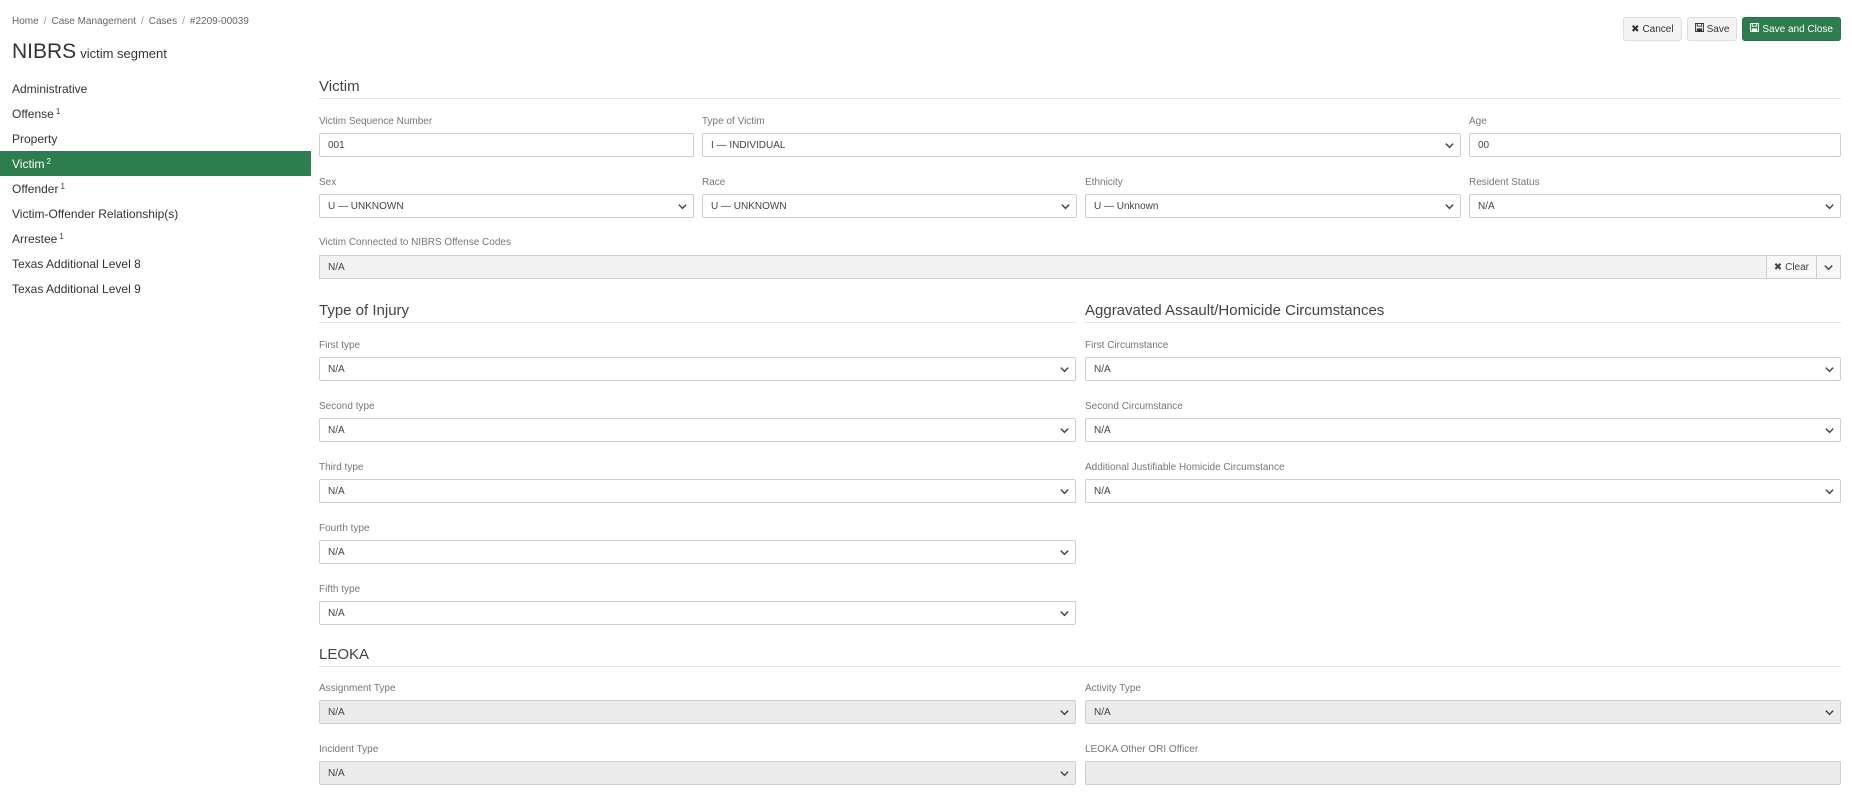  What do you see at coordinates (697, 613) in the screenshot?
I see `injury-fifth-type-select: N/A` at bounding box center [697, 613].